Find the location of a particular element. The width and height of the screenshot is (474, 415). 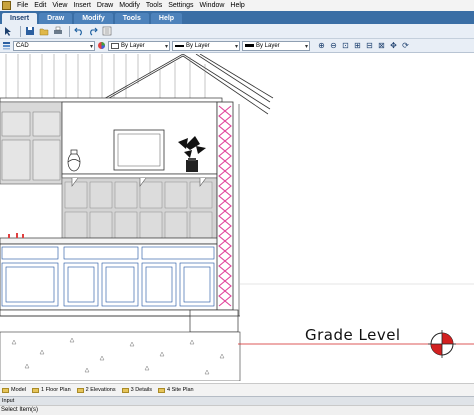

open-folder-icon is located at coordinates (43, 31).